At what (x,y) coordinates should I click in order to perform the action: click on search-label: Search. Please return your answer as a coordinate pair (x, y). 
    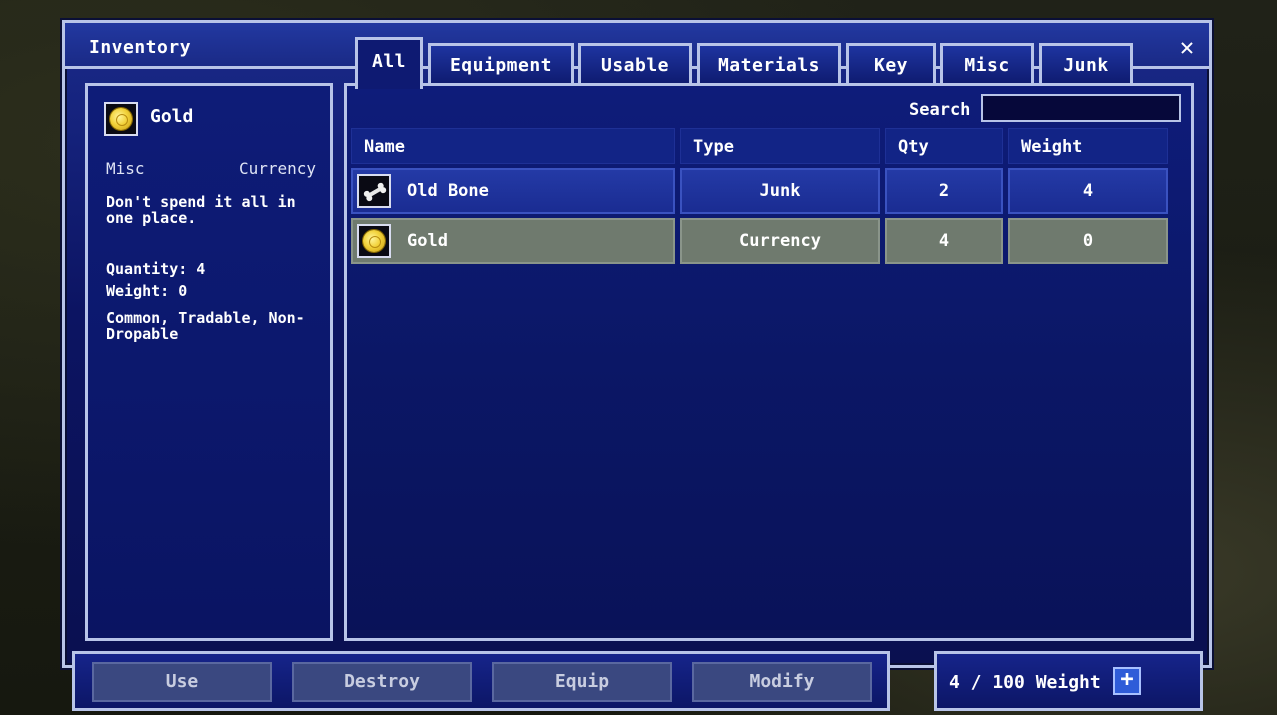
    Looking at the image, I should click on (940, 110).